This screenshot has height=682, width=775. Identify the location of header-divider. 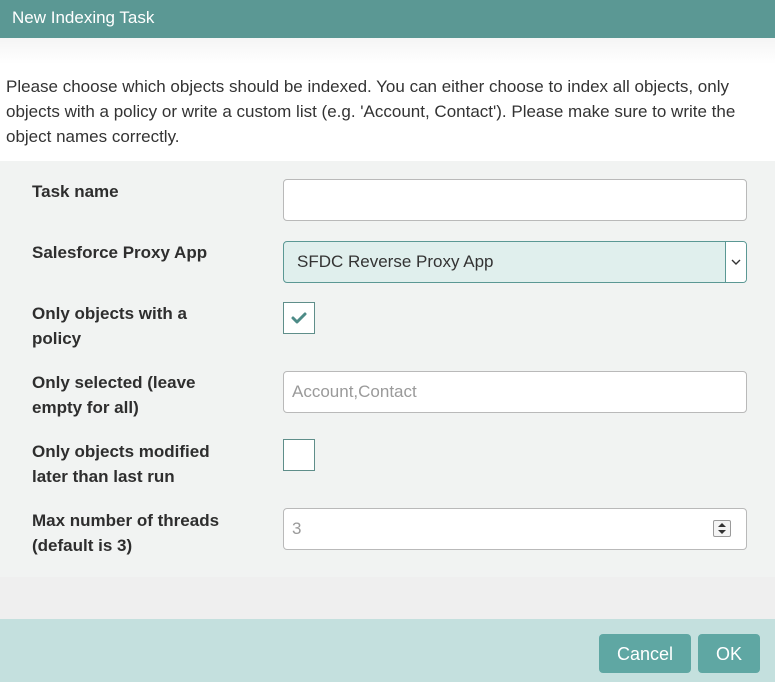
(387, 51).